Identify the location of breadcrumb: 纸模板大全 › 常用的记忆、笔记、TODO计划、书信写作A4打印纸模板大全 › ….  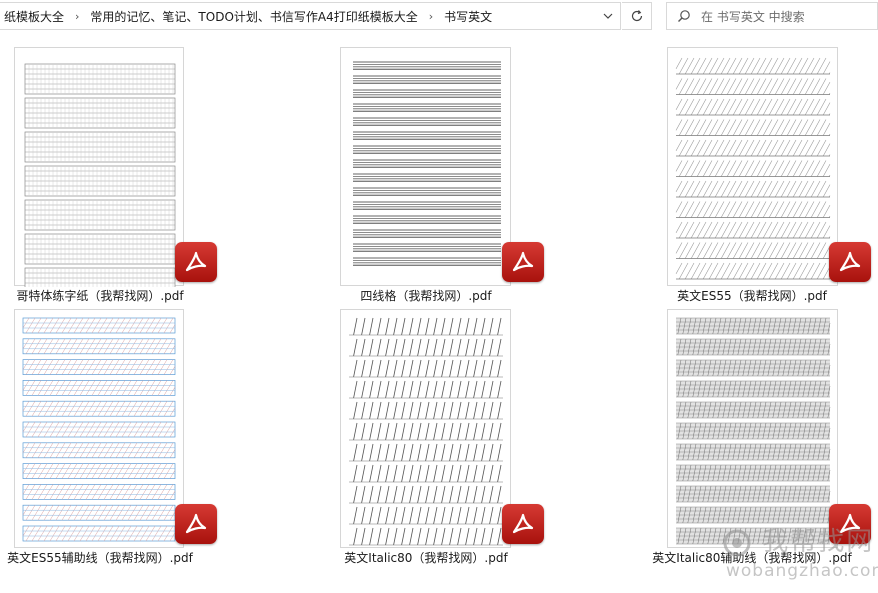
(298, 16).